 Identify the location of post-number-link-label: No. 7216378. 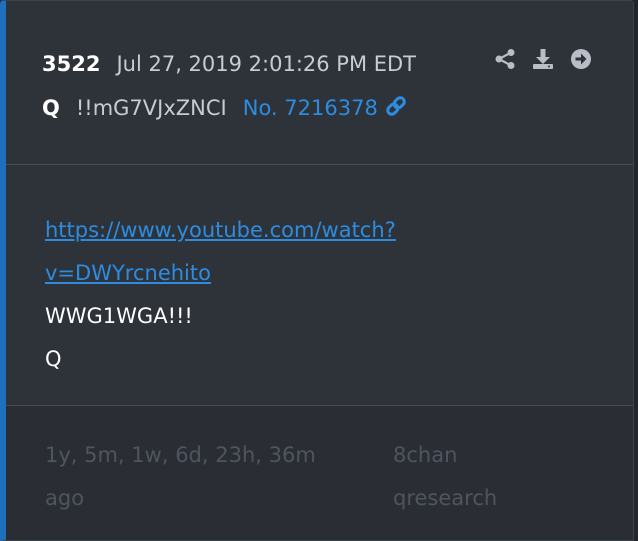
(310, 108).